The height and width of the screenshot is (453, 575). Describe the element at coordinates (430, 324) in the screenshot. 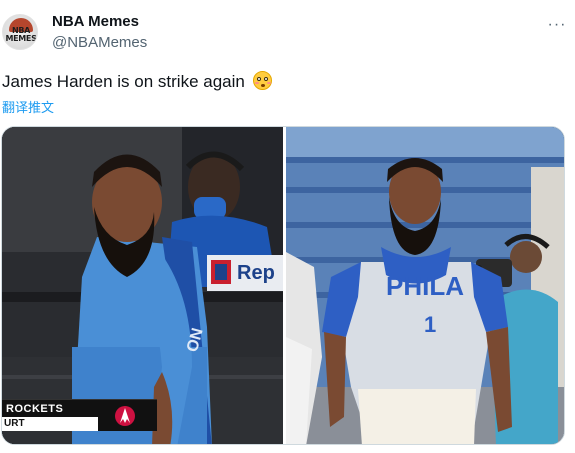

I see `jersey-number: 1` at that location.